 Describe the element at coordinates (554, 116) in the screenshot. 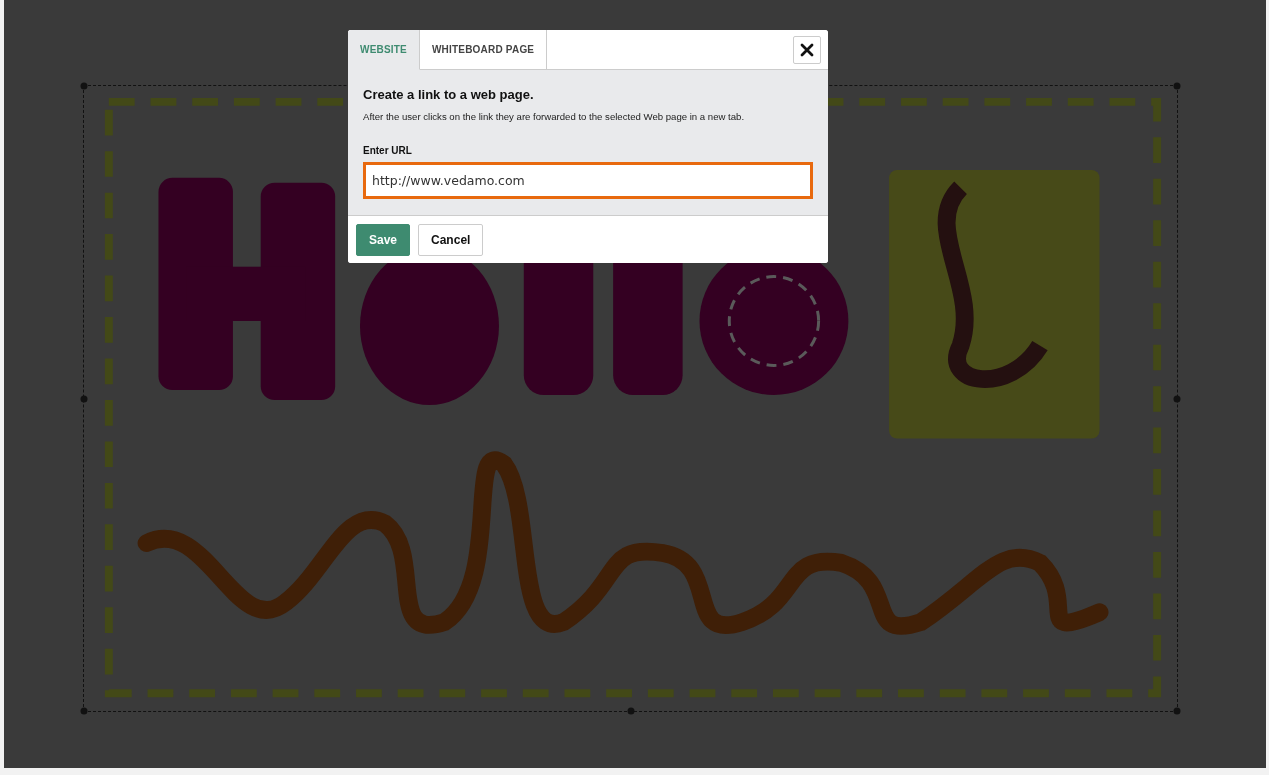

I see `dialog-description: After the user clicks on the link they are forwarded to the selected Web page in a new tab.` at that location.